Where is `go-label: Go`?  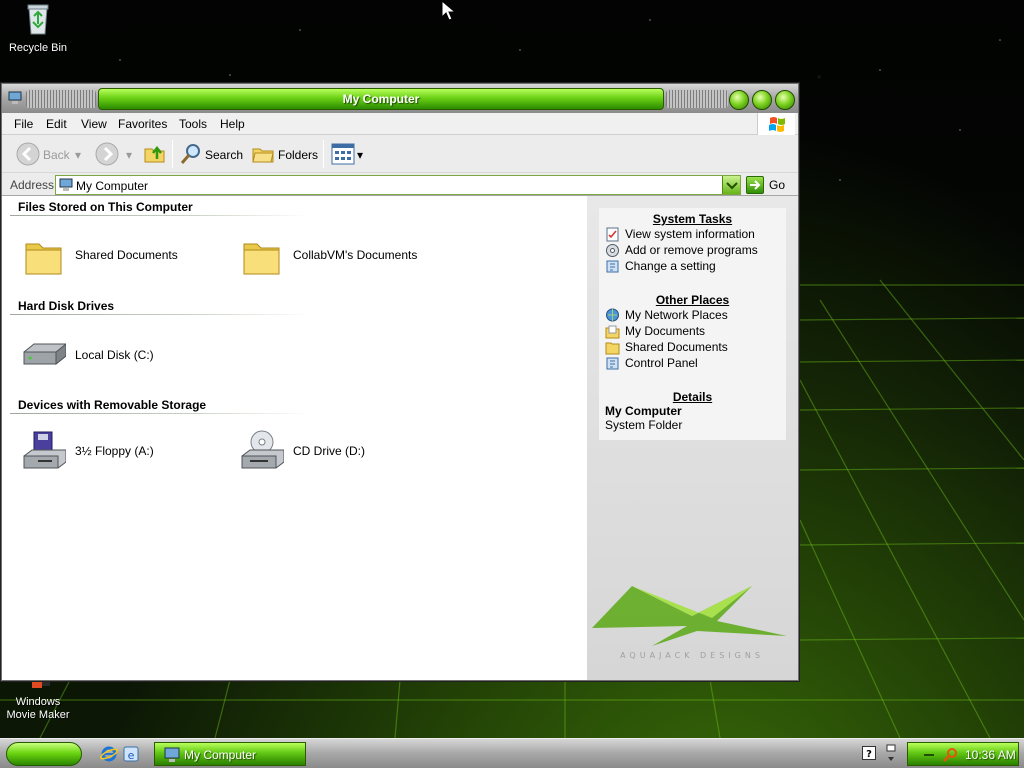 go-label: Go is located at coordinates (777, 185).